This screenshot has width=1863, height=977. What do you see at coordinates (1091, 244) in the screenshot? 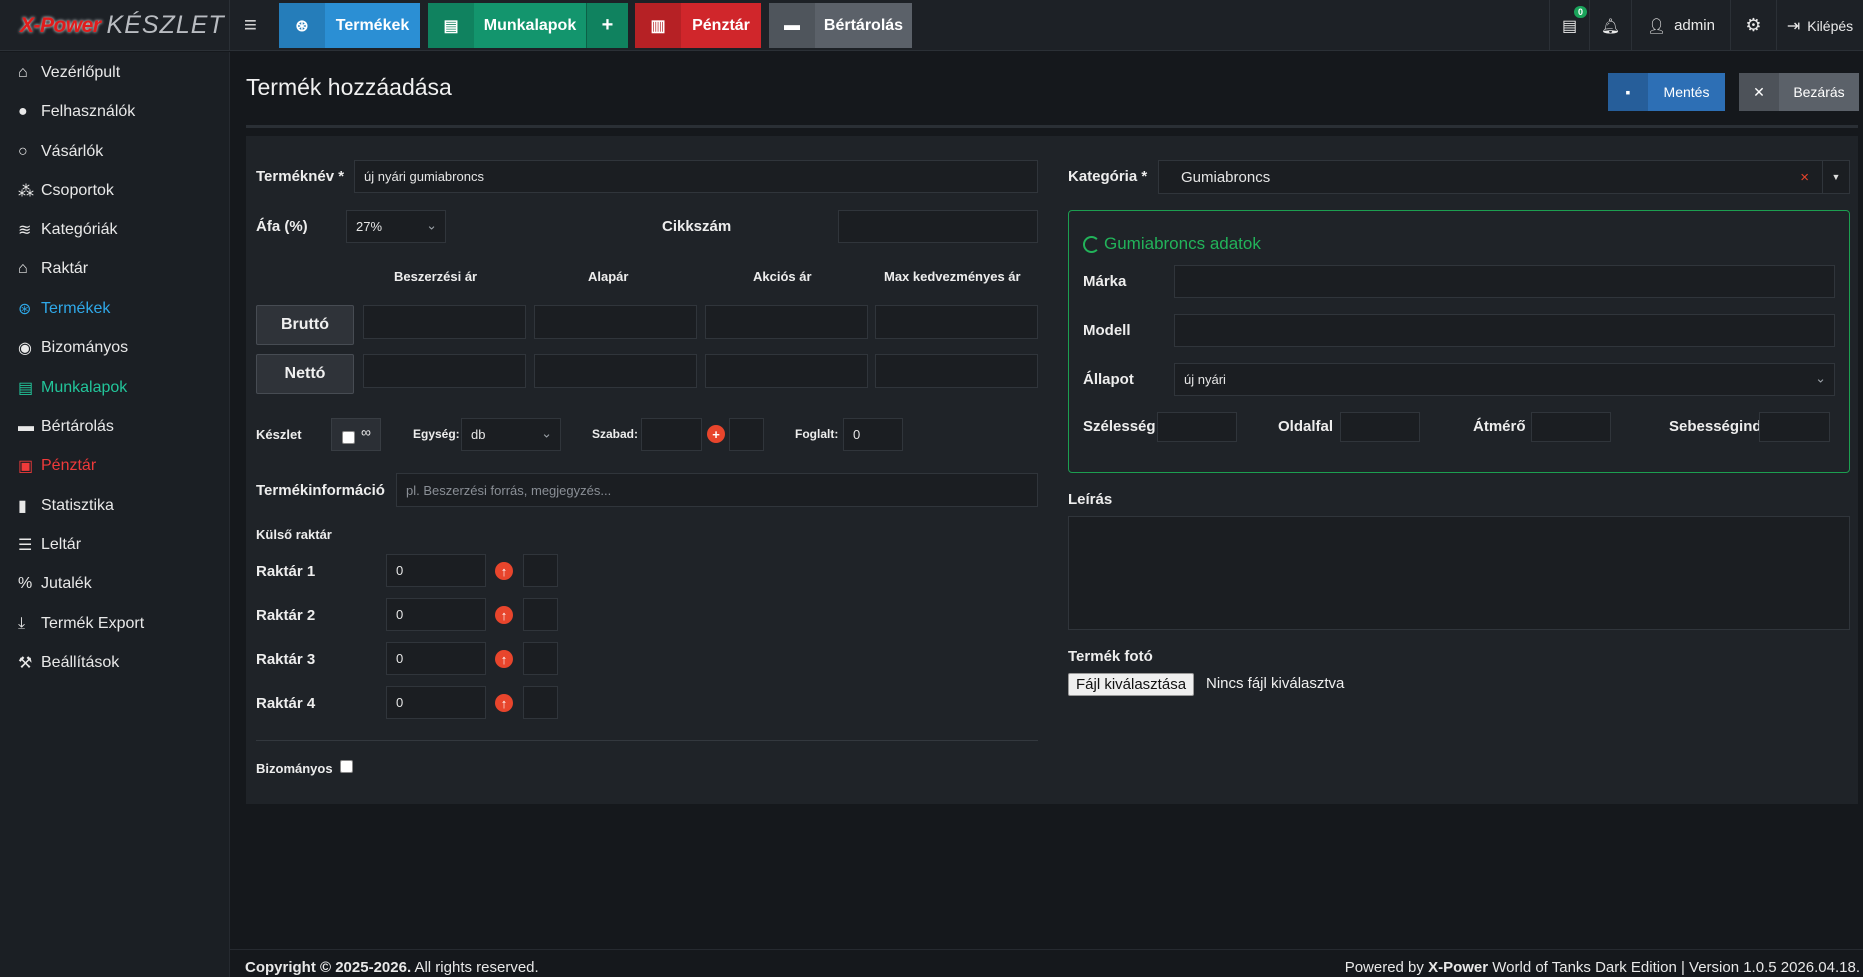
I see `spinner-icon` at bounding box center [1091, 244].